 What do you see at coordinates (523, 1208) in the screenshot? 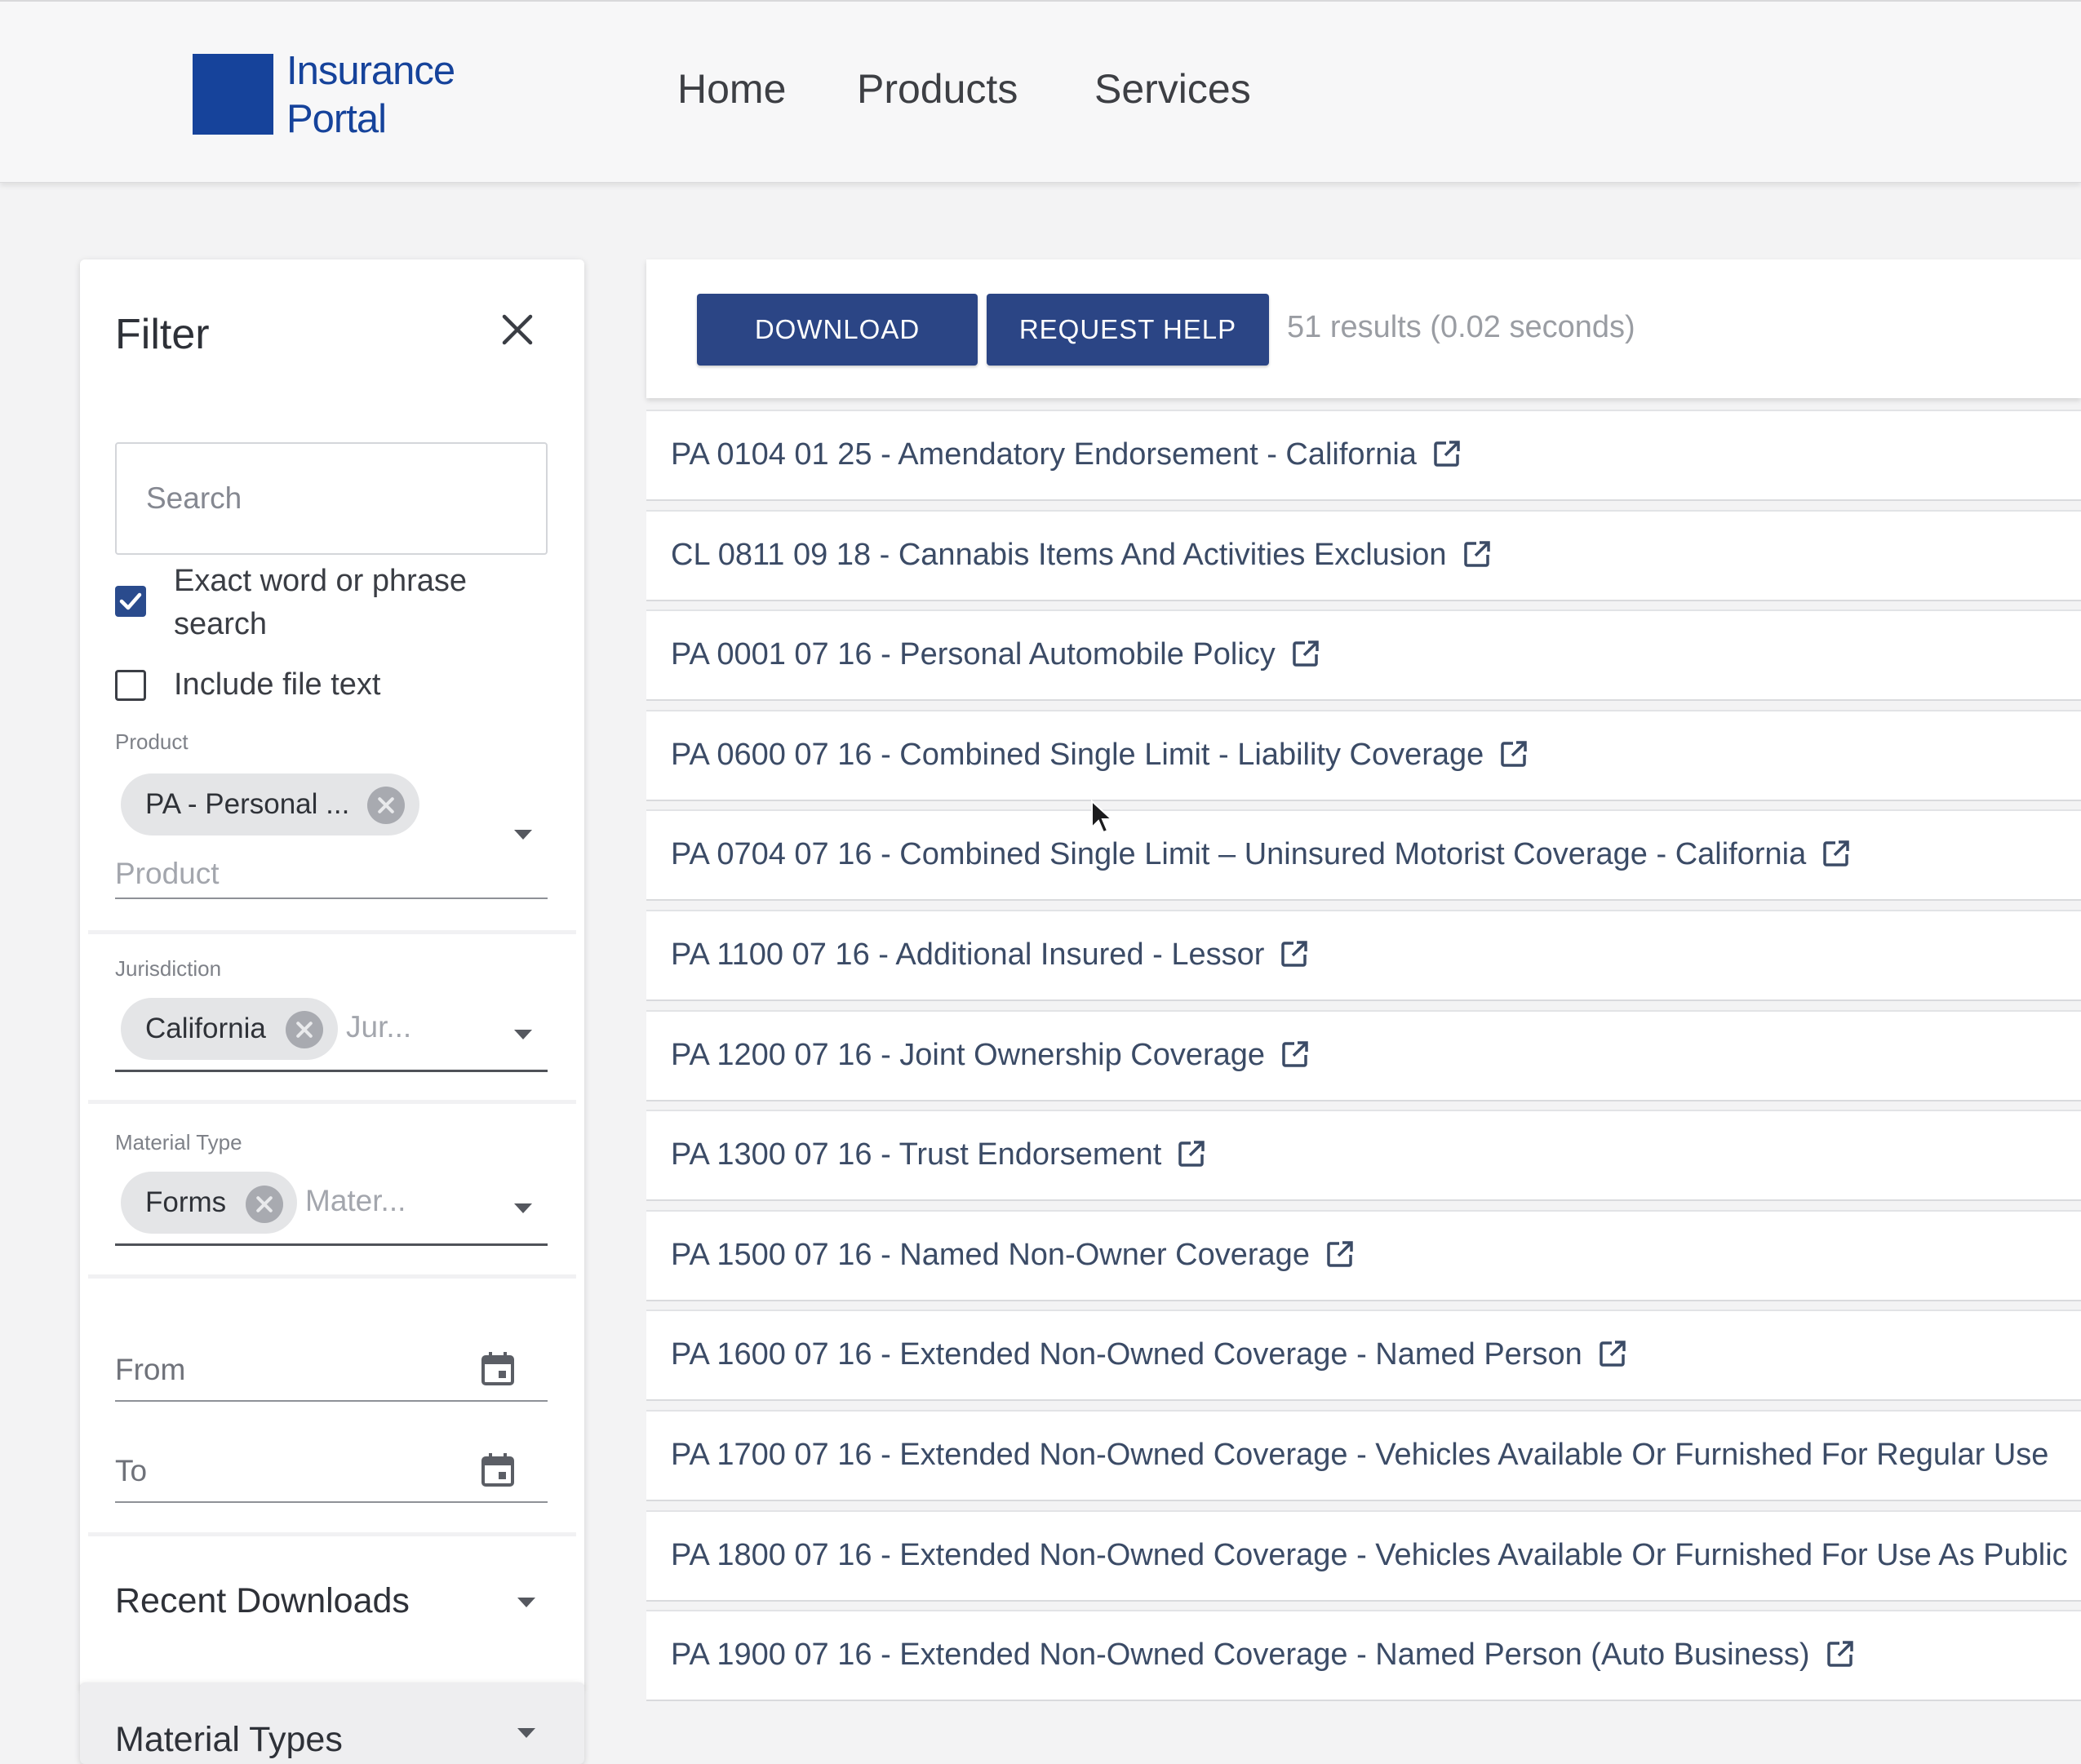
I see `material-type-dropdown-chevron-icon` at bounding box center [523, 1208].